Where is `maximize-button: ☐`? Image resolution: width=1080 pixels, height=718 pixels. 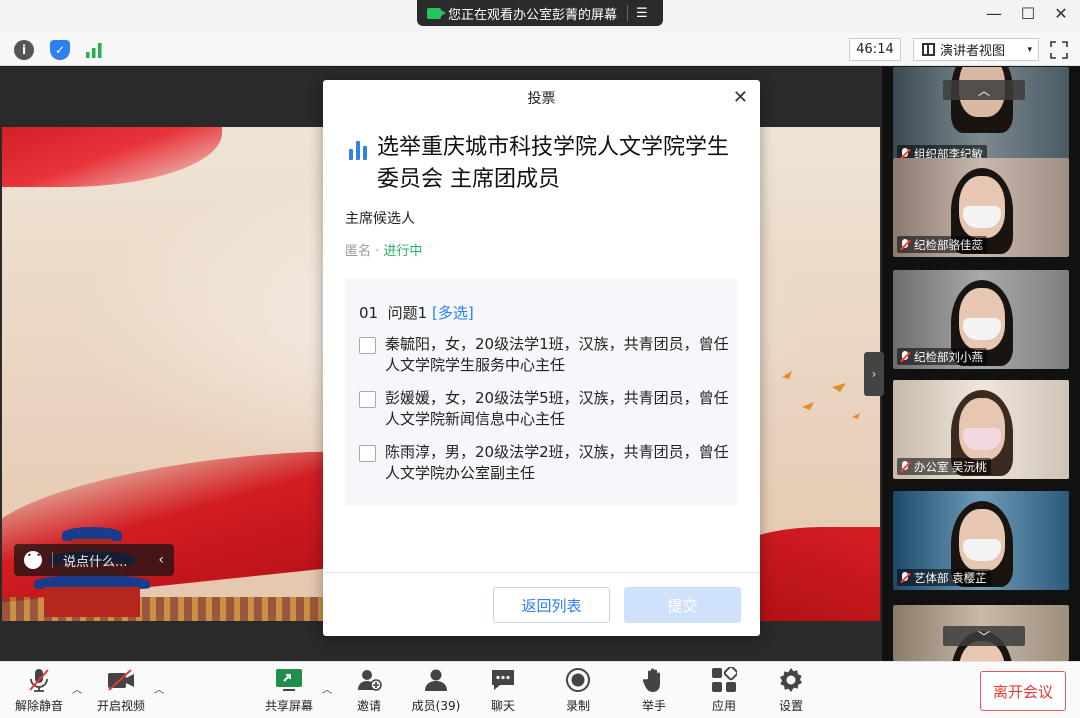 maximize-button: ☐ is located at coordinates (1028, 13).